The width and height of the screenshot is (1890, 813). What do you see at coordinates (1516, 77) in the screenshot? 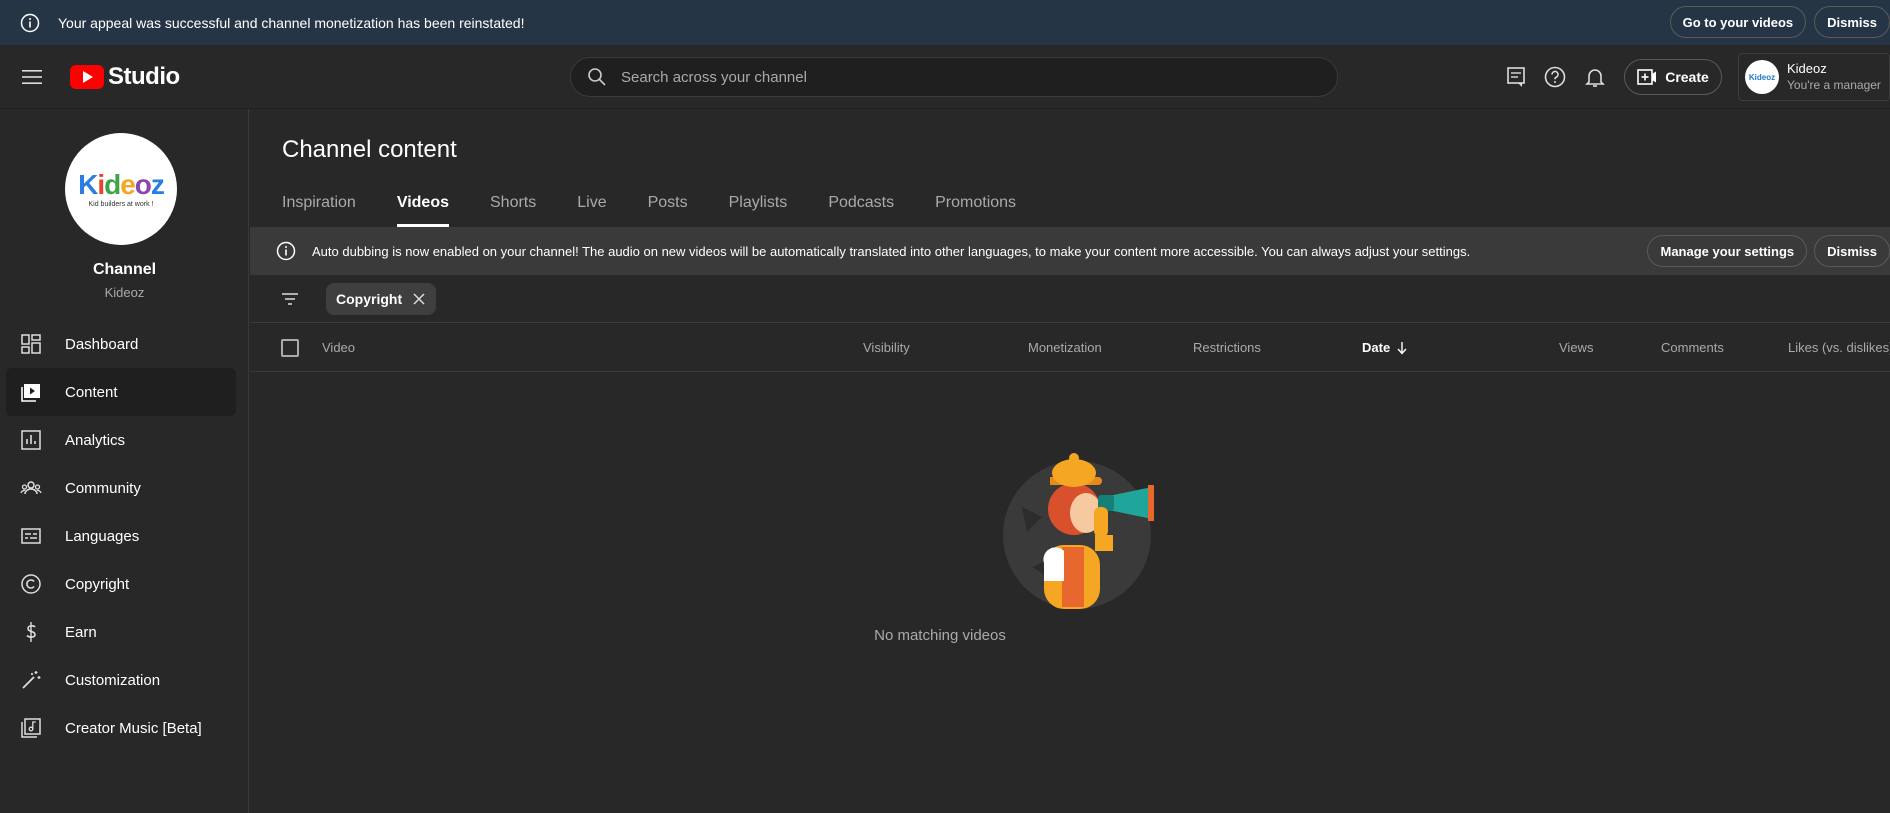
I see `feedback-icon` at bounding box center [1516, 77].